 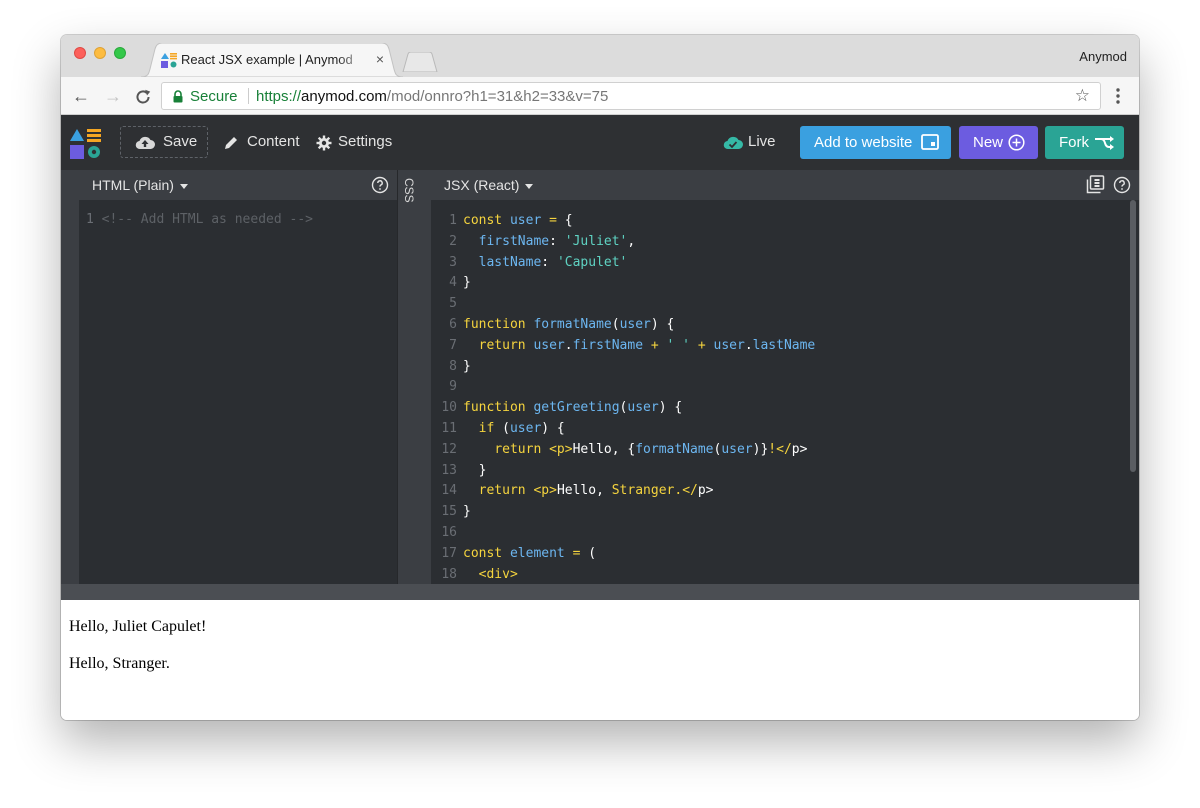 What do you see at coordinates (678, 345) in the screenshot?
I see `code-token: ' '` at bounding box center [678, 345].